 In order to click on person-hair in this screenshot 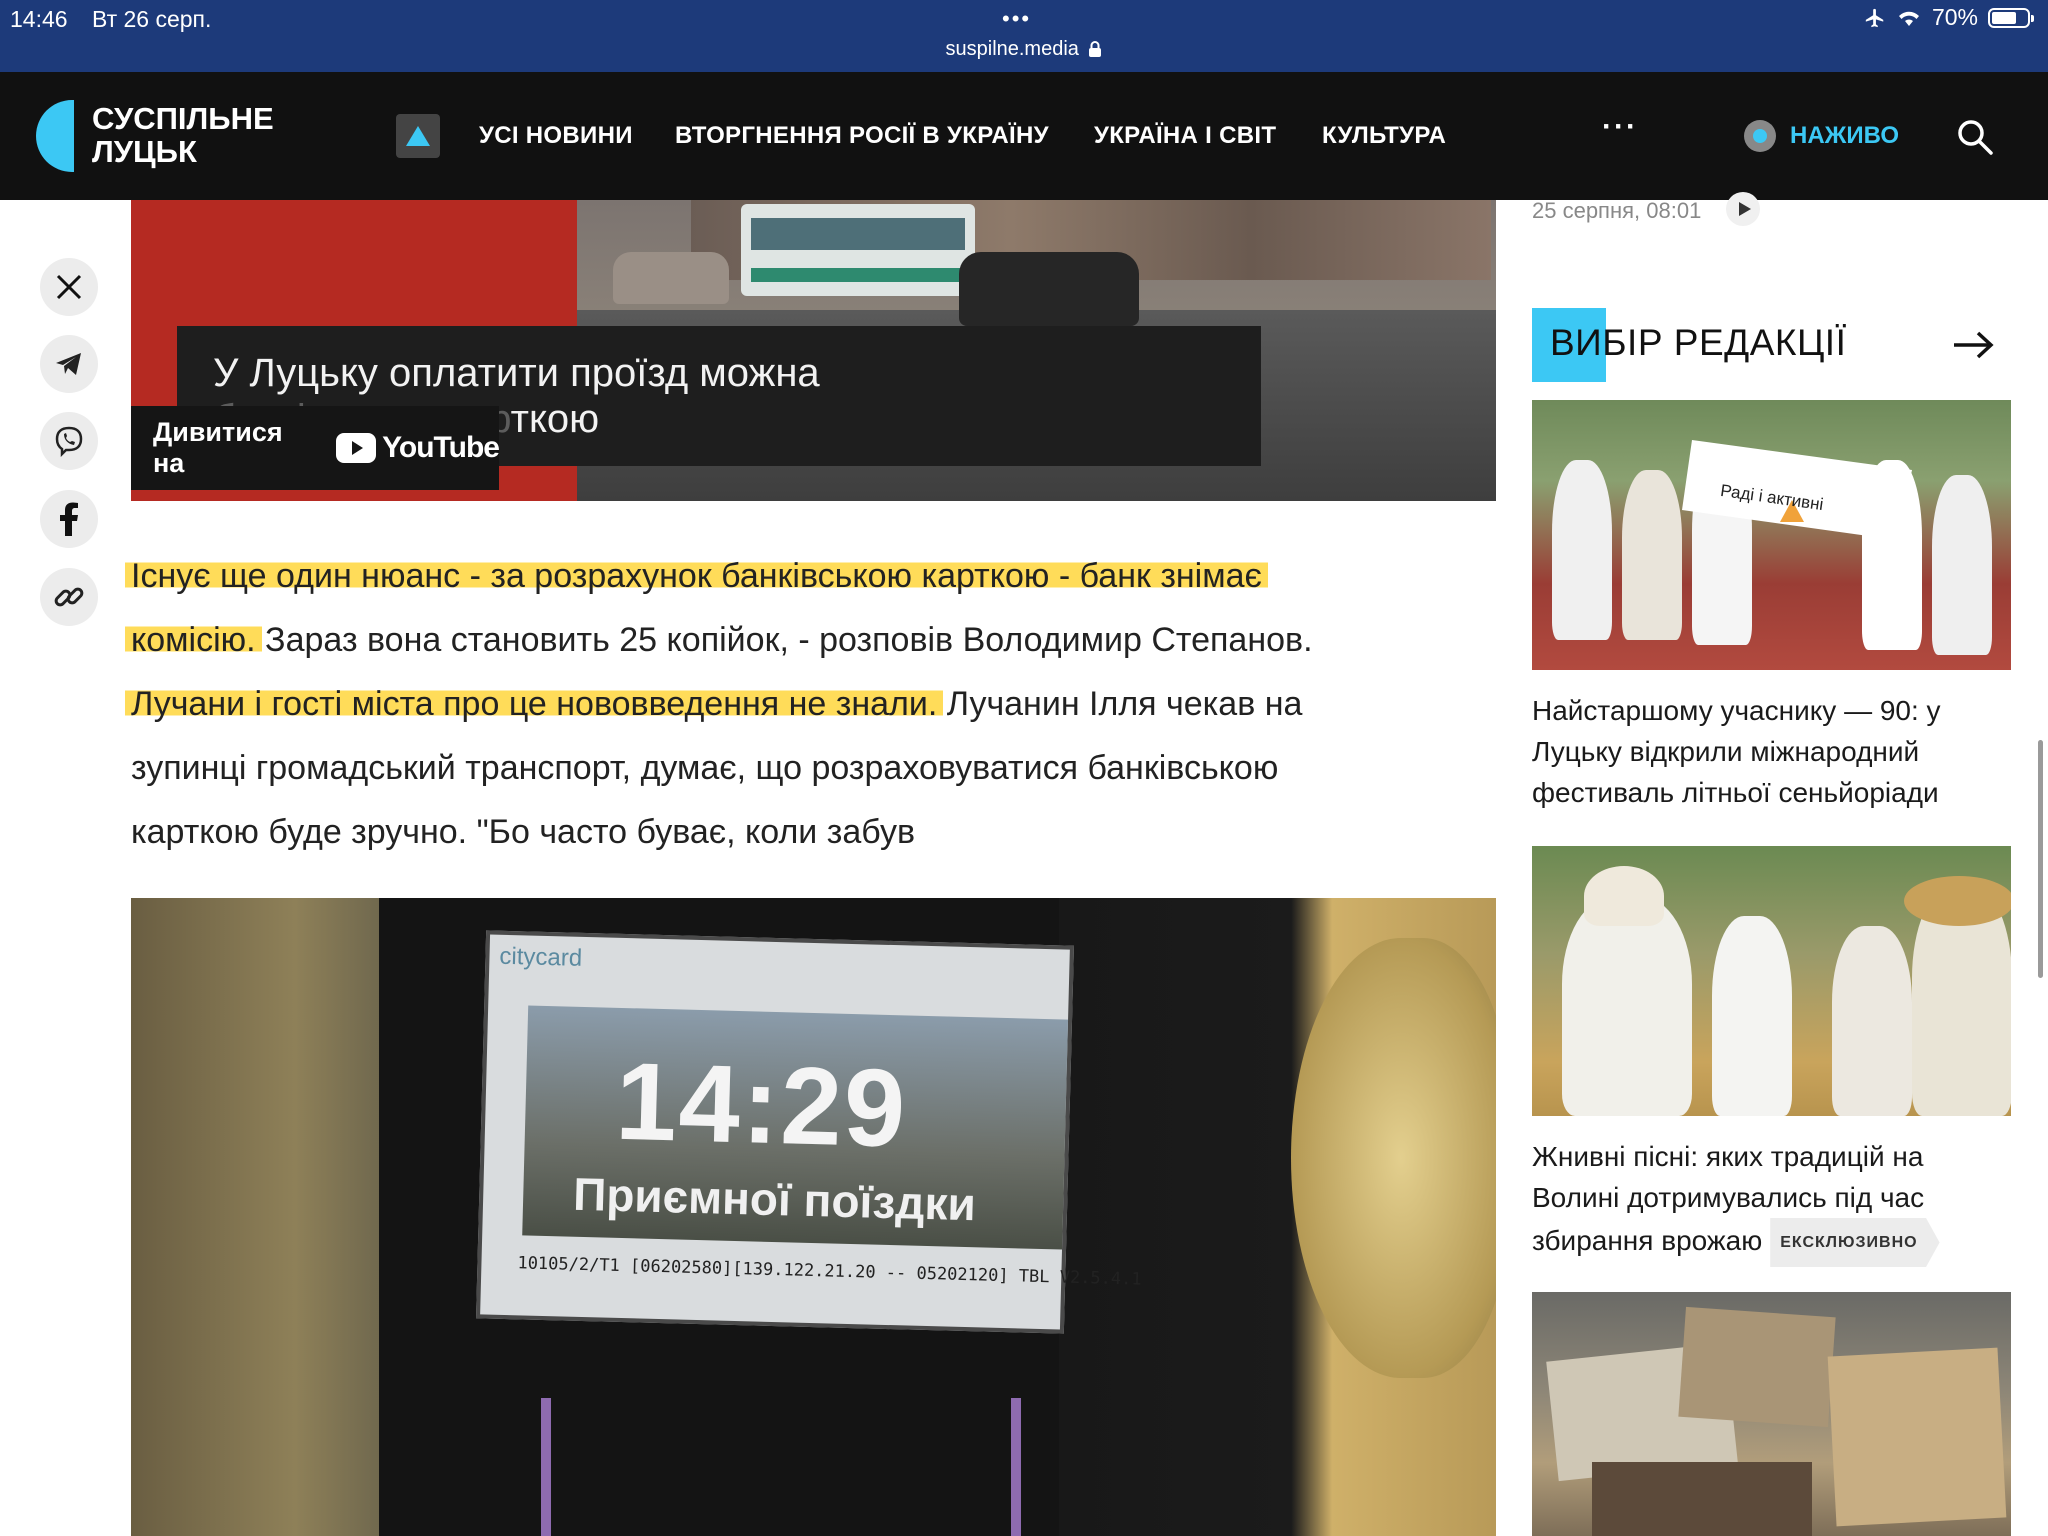, I will do `click(1393, 1158)`.